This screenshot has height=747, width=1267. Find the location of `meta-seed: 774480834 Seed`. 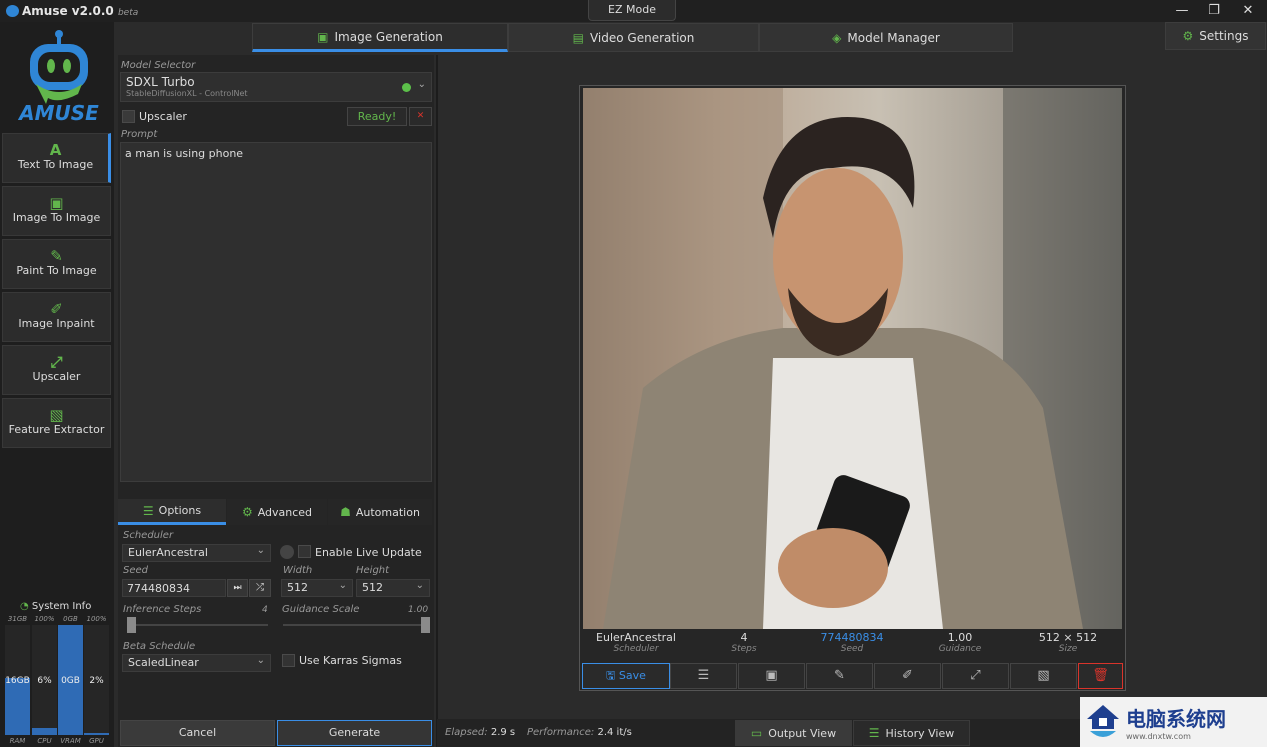

meta-seed: 774480834 Seed is located at coordinates (852, 642).